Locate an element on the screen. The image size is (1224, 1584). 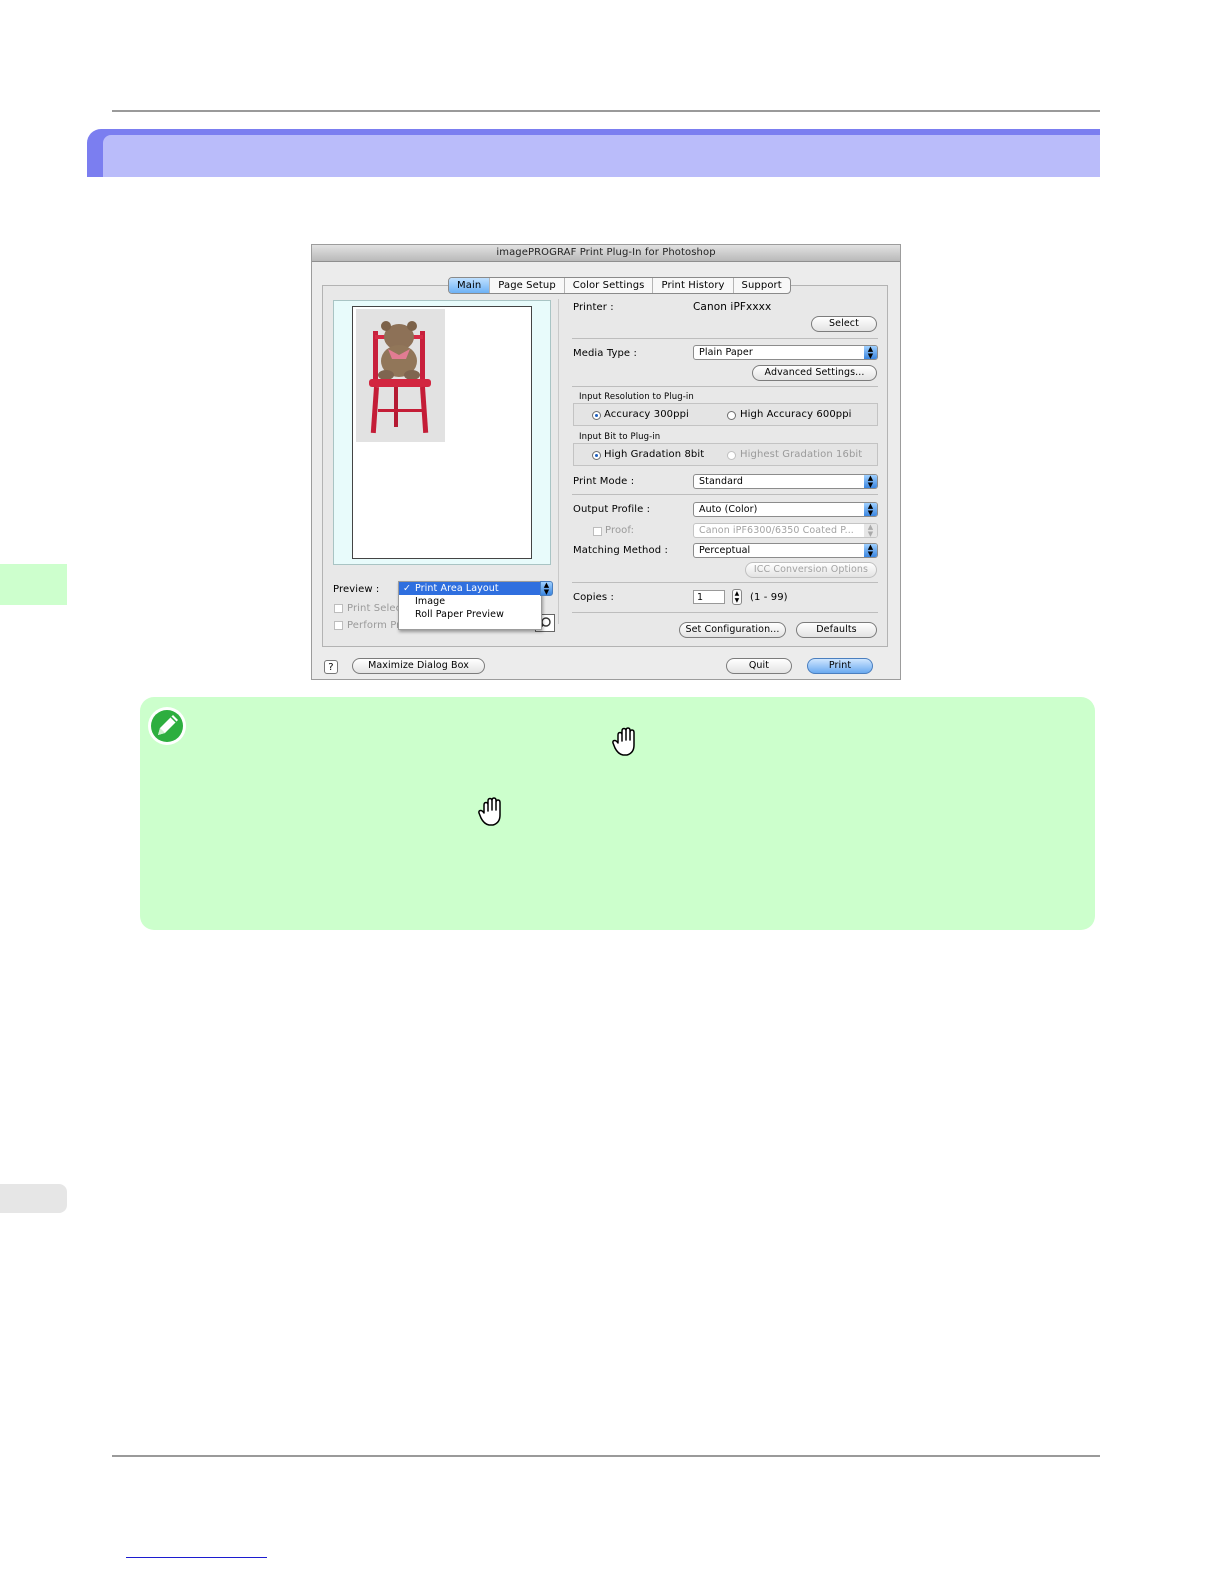
output-profile-value: Auto (Color) is located at coordinates (728, 509).